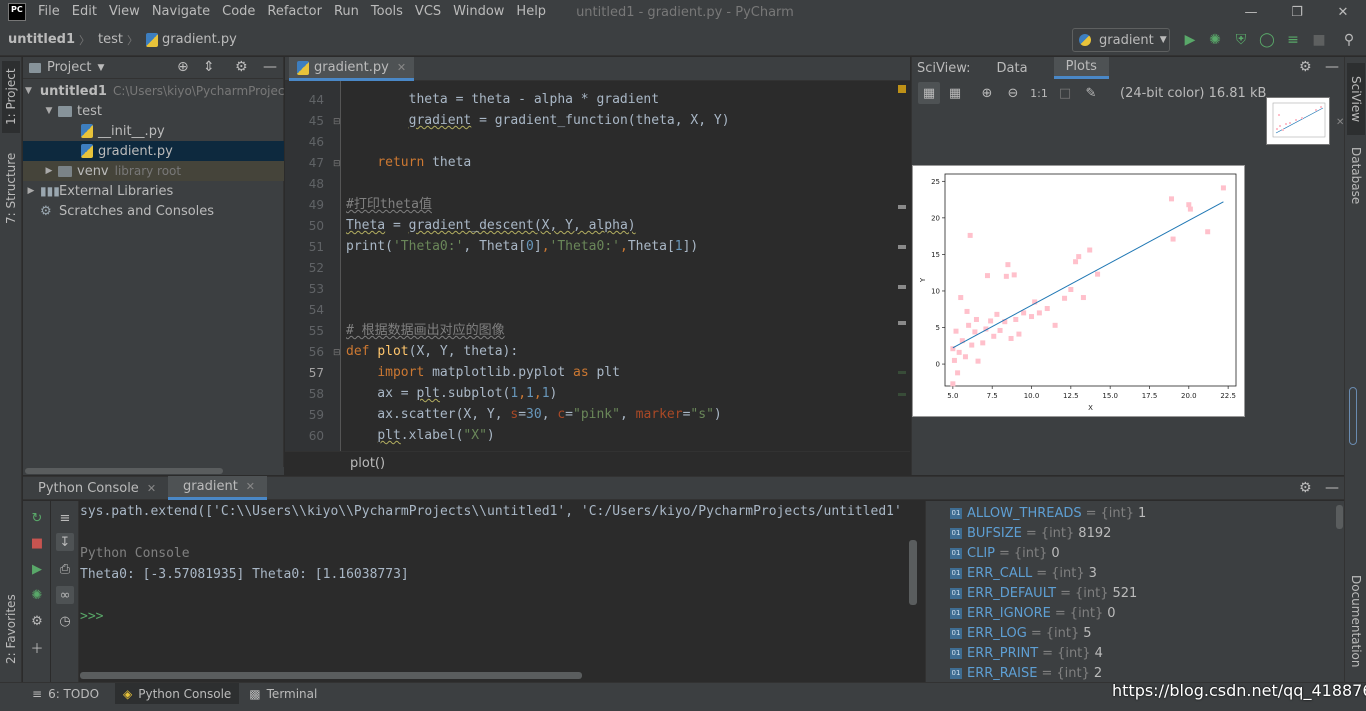 This screenshot has height=711, width=1366. Describe the element at coordinates (65, 694) in the screenshot. I see `tab-todo: ≡ 6: TODO` at that location.